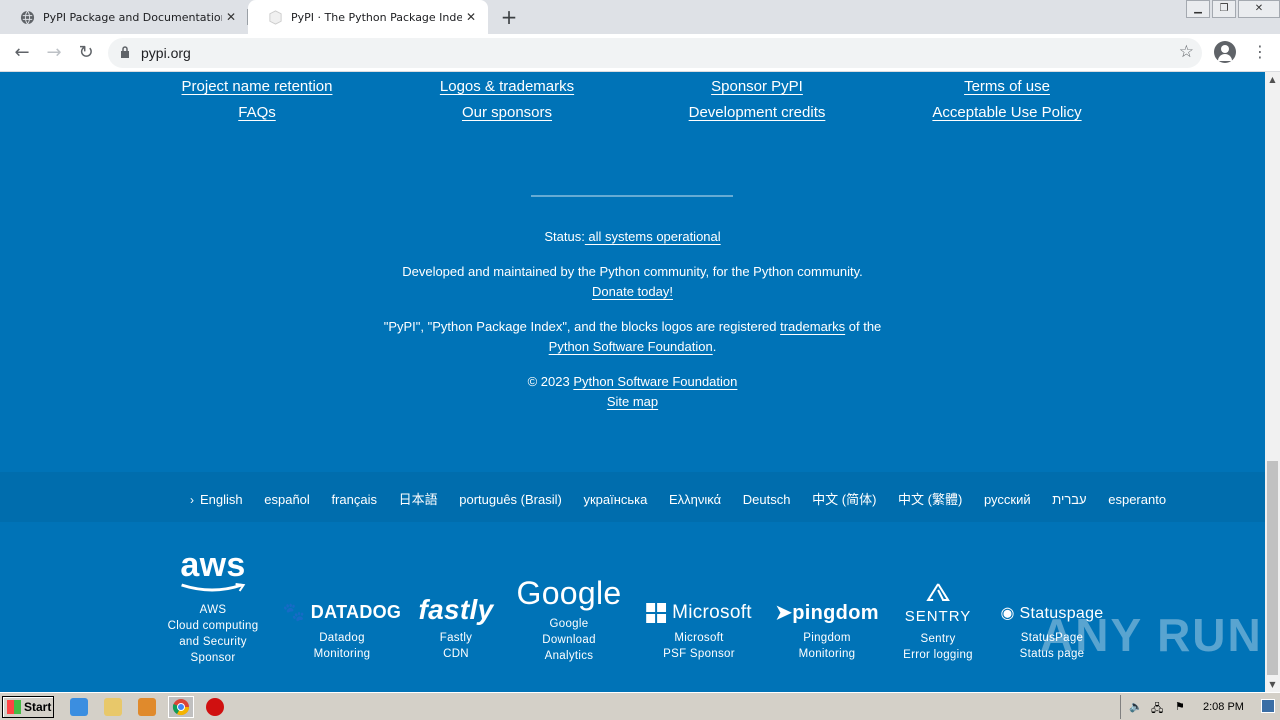  Describe the element at coordinates (125, 52) in the screenshot. I see `lock-icon` at that location.